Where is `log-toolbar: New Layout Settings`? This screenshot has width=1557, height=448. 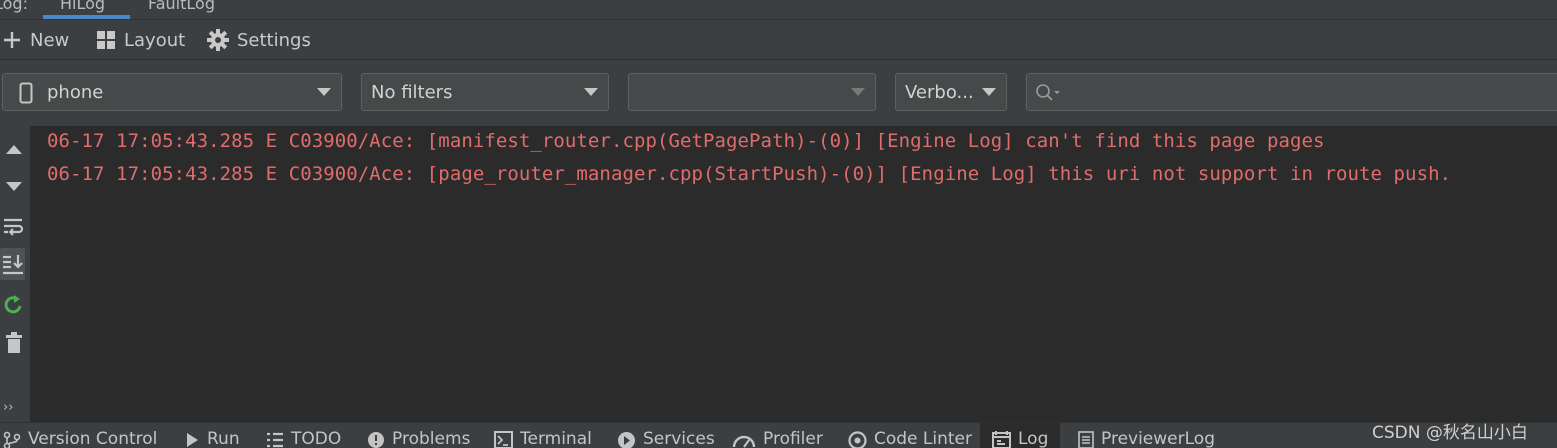
log-toolbar: New Layout Settings is located at coordinates (778, 40).